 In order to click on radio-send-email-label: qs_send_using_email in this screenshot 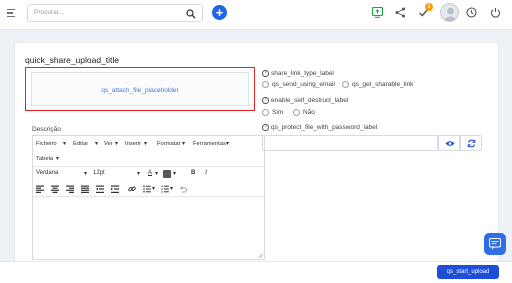, I will do `click(303, 84)`.